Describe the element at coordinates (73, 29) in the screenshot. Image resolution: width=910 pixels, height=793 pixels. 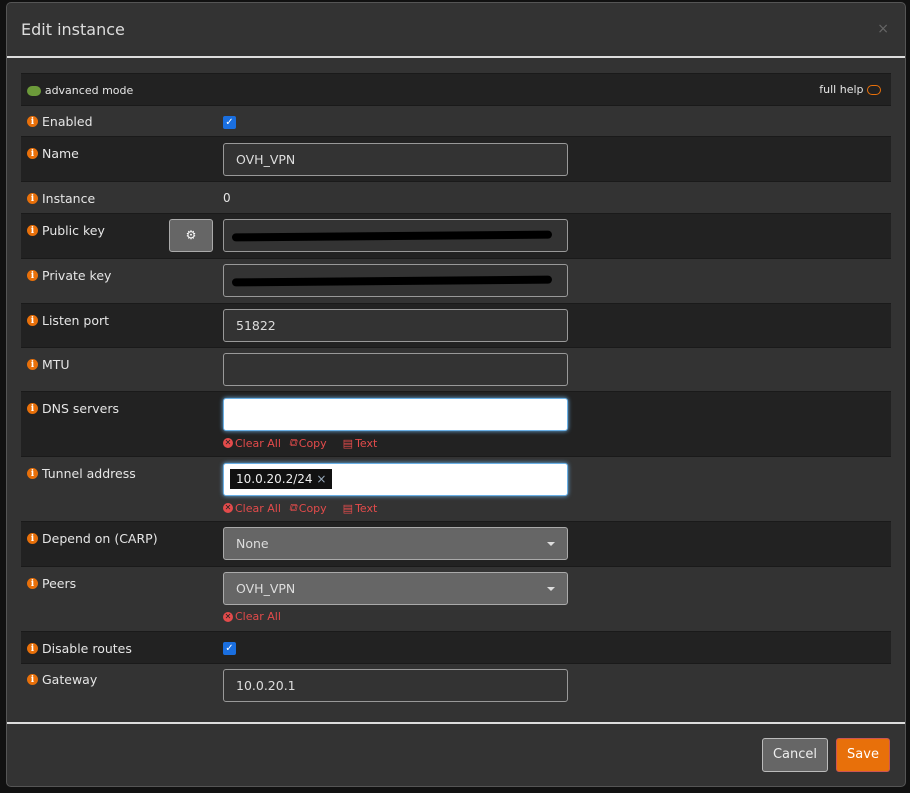
I see `dialog-title: Edit instance` at that location.